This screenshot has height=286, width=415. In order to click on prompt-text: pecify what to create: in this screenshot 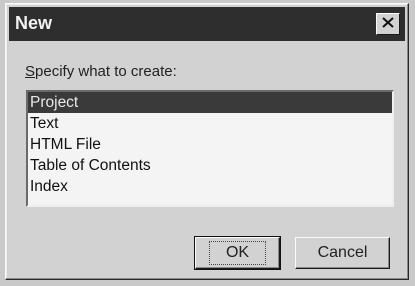, I will do `click(106, 71)`.